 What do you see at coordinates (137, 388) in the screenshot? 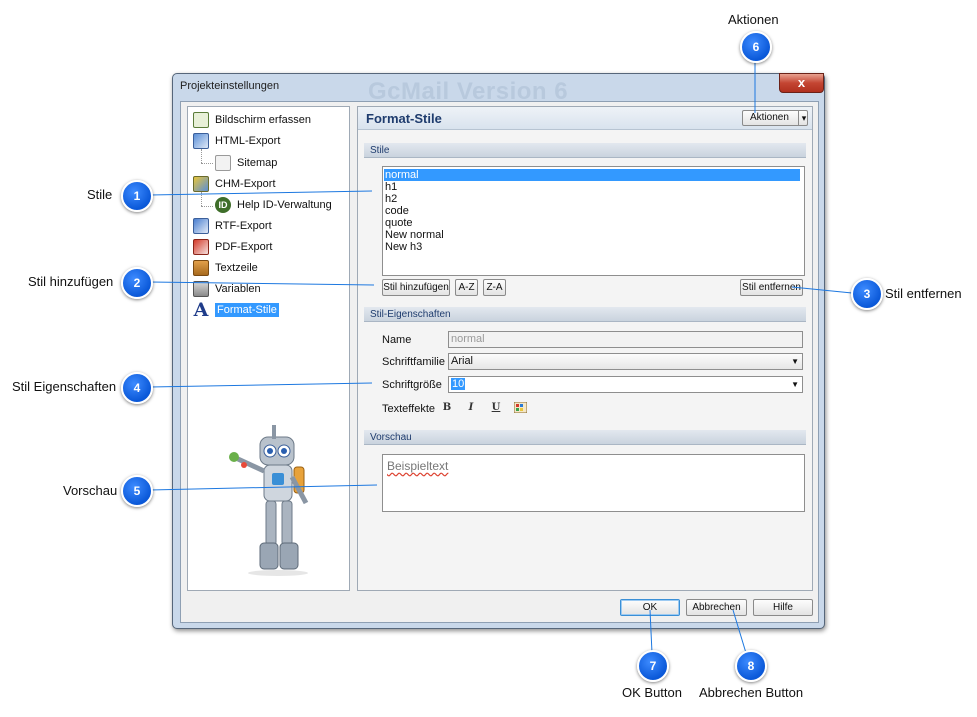
I see `callout-4: 4` at bounding box center [137, 388].